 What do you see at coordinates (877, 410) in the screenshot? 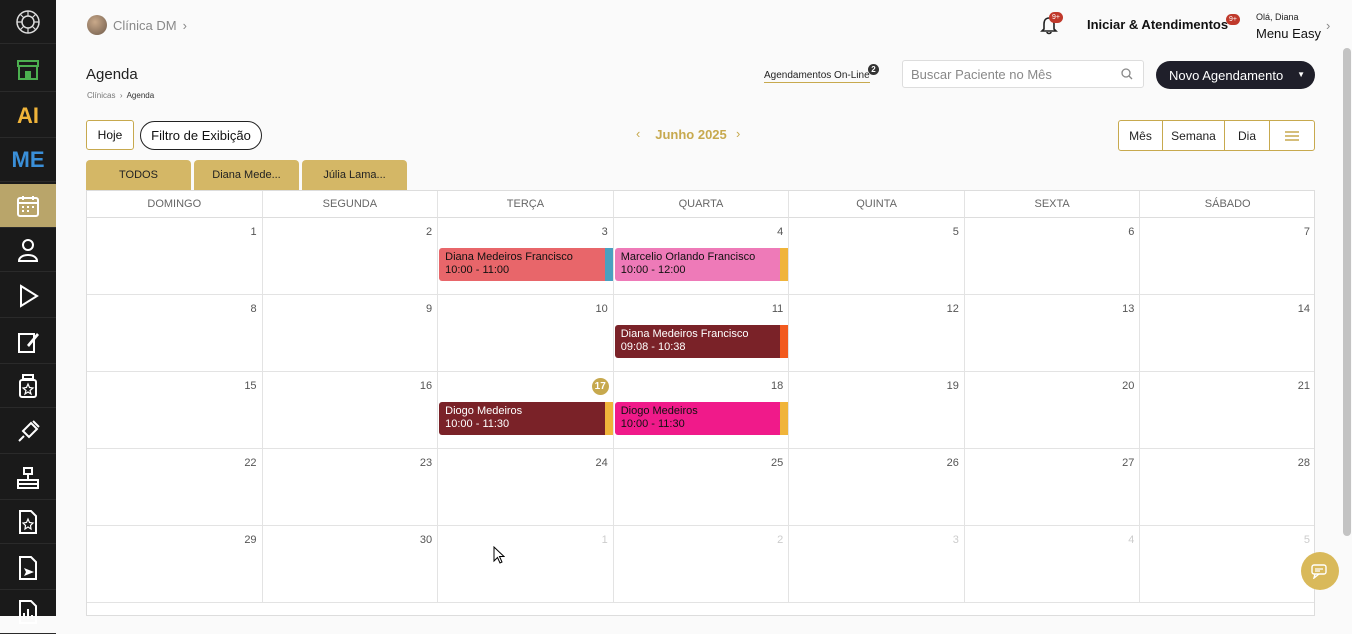
I see `day-cell: 19` at bounding box center [877, 410].